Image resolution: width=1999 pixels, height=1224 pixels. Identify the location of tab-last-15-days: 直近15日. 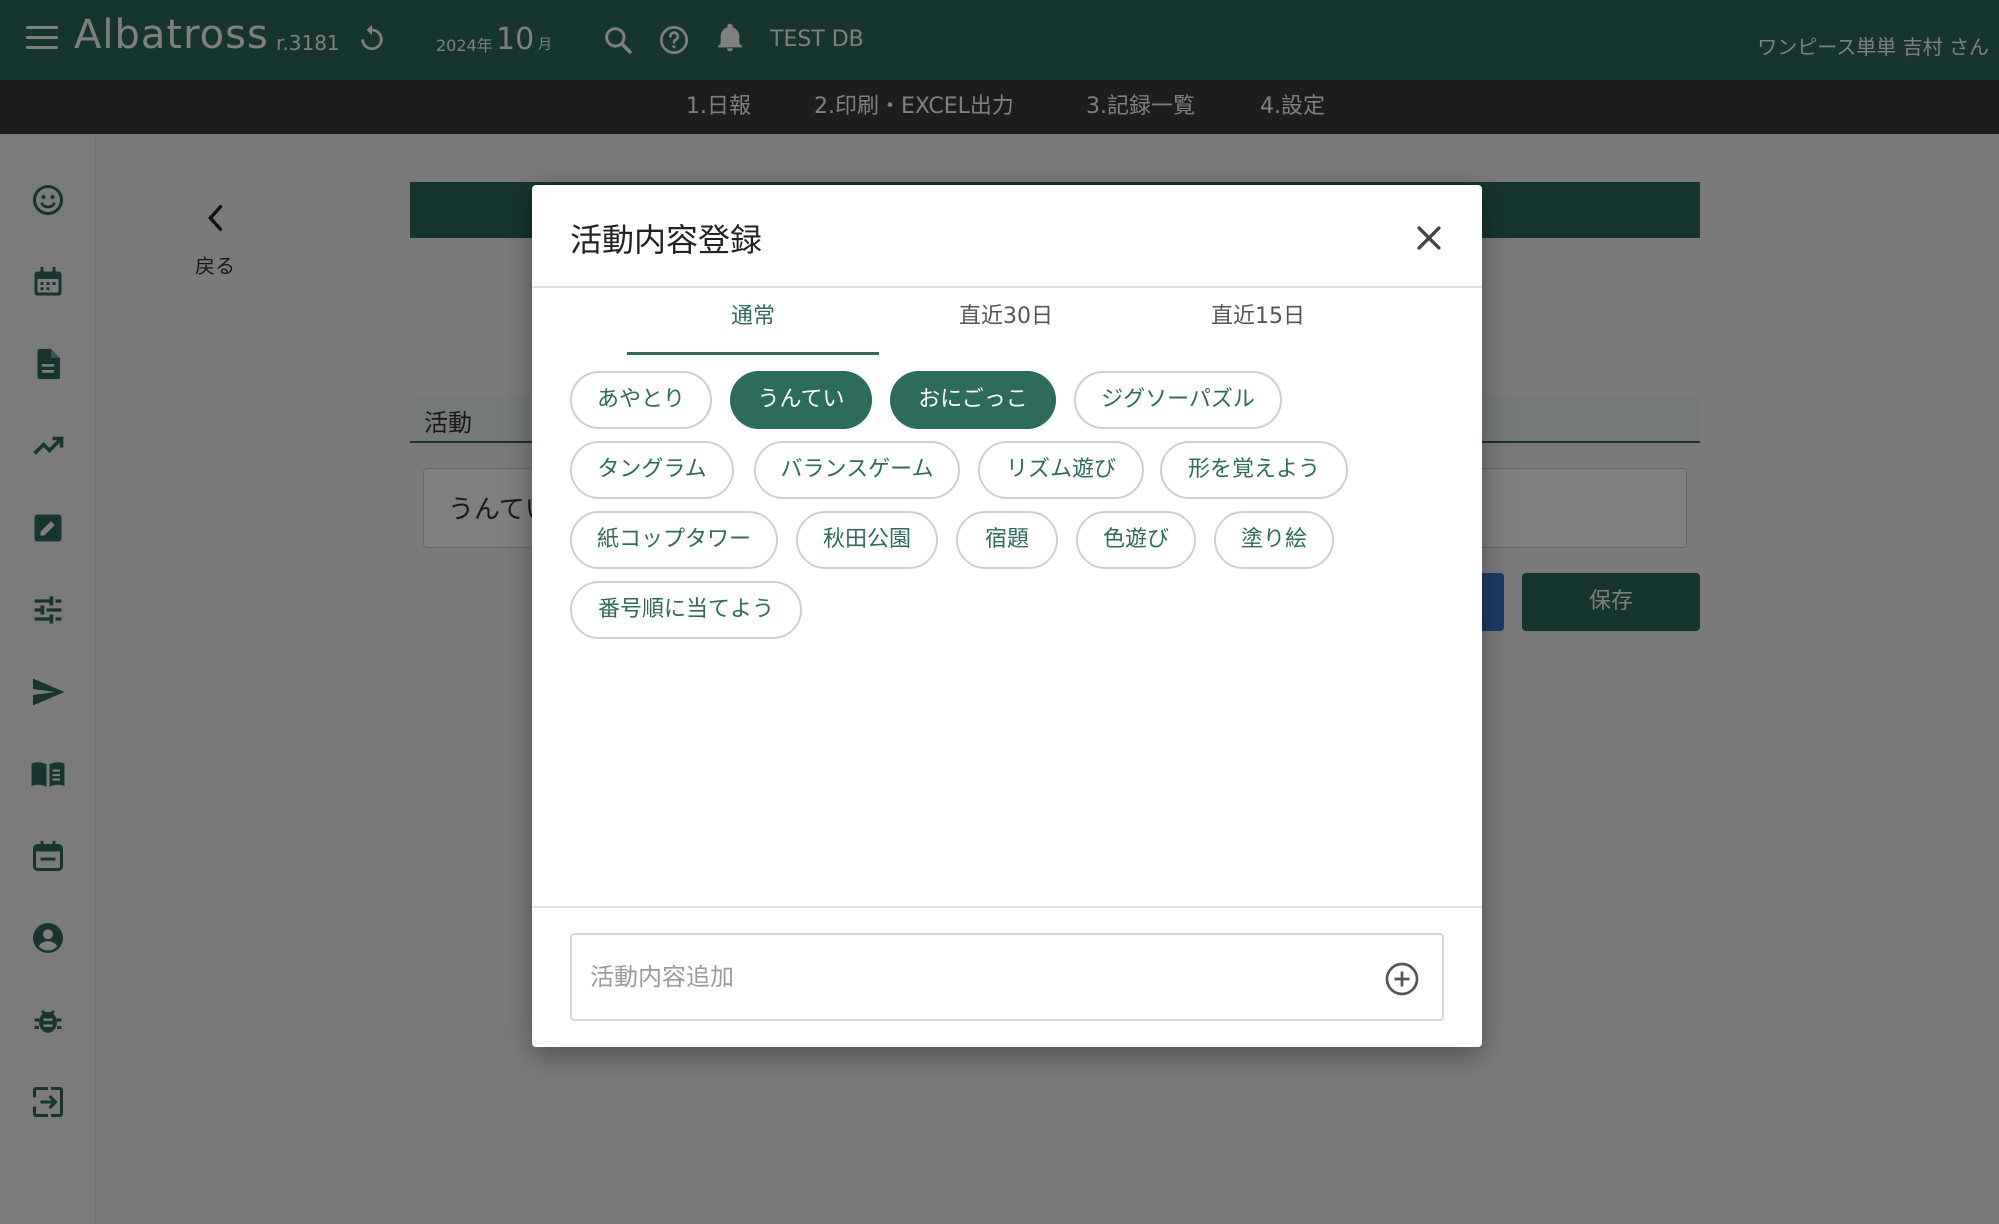
(1258, 322).